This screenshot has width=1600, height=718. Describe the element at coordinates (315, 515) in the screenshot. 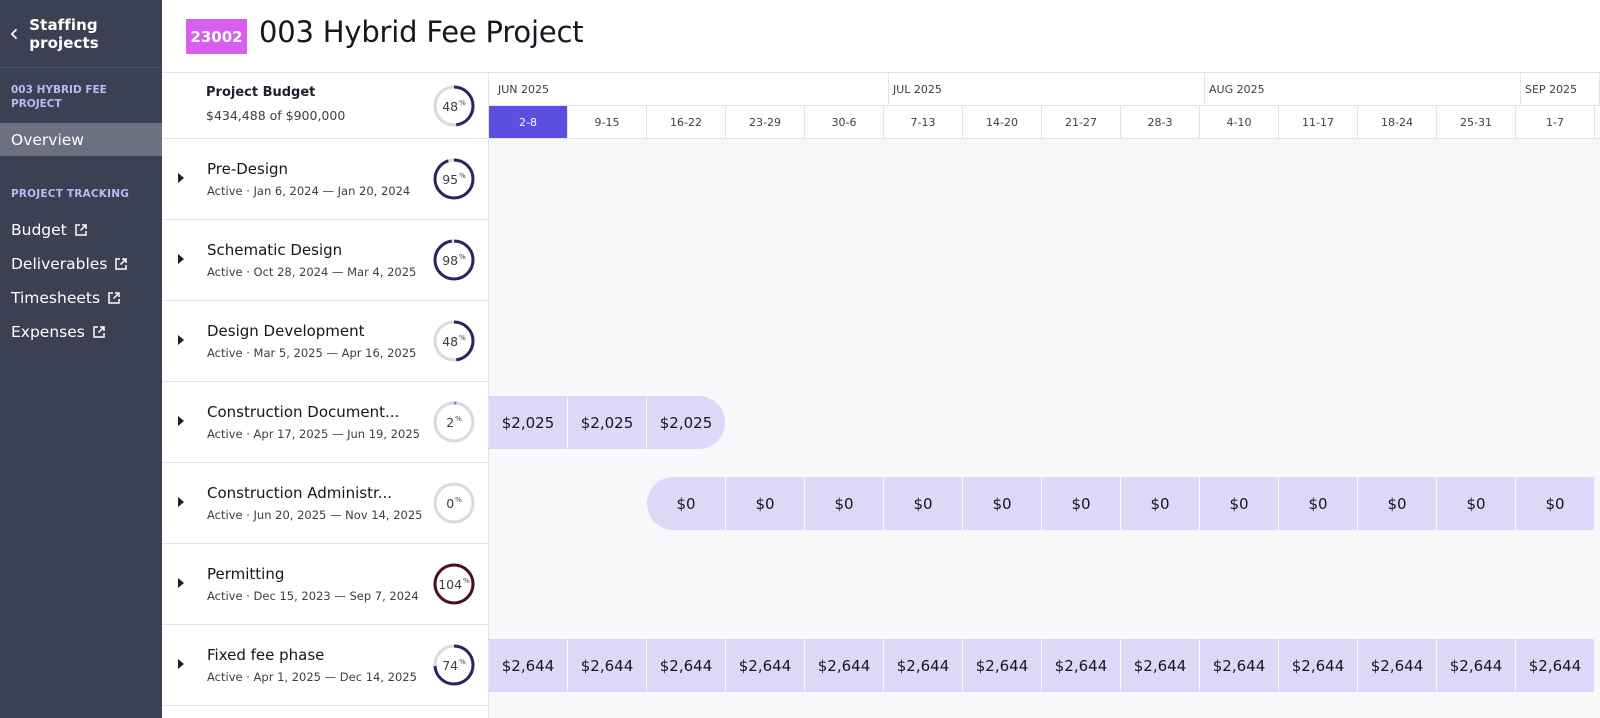

I see `phase-dates: Active · Jun 20, 2025 — Nov 14, 2025` at that location.